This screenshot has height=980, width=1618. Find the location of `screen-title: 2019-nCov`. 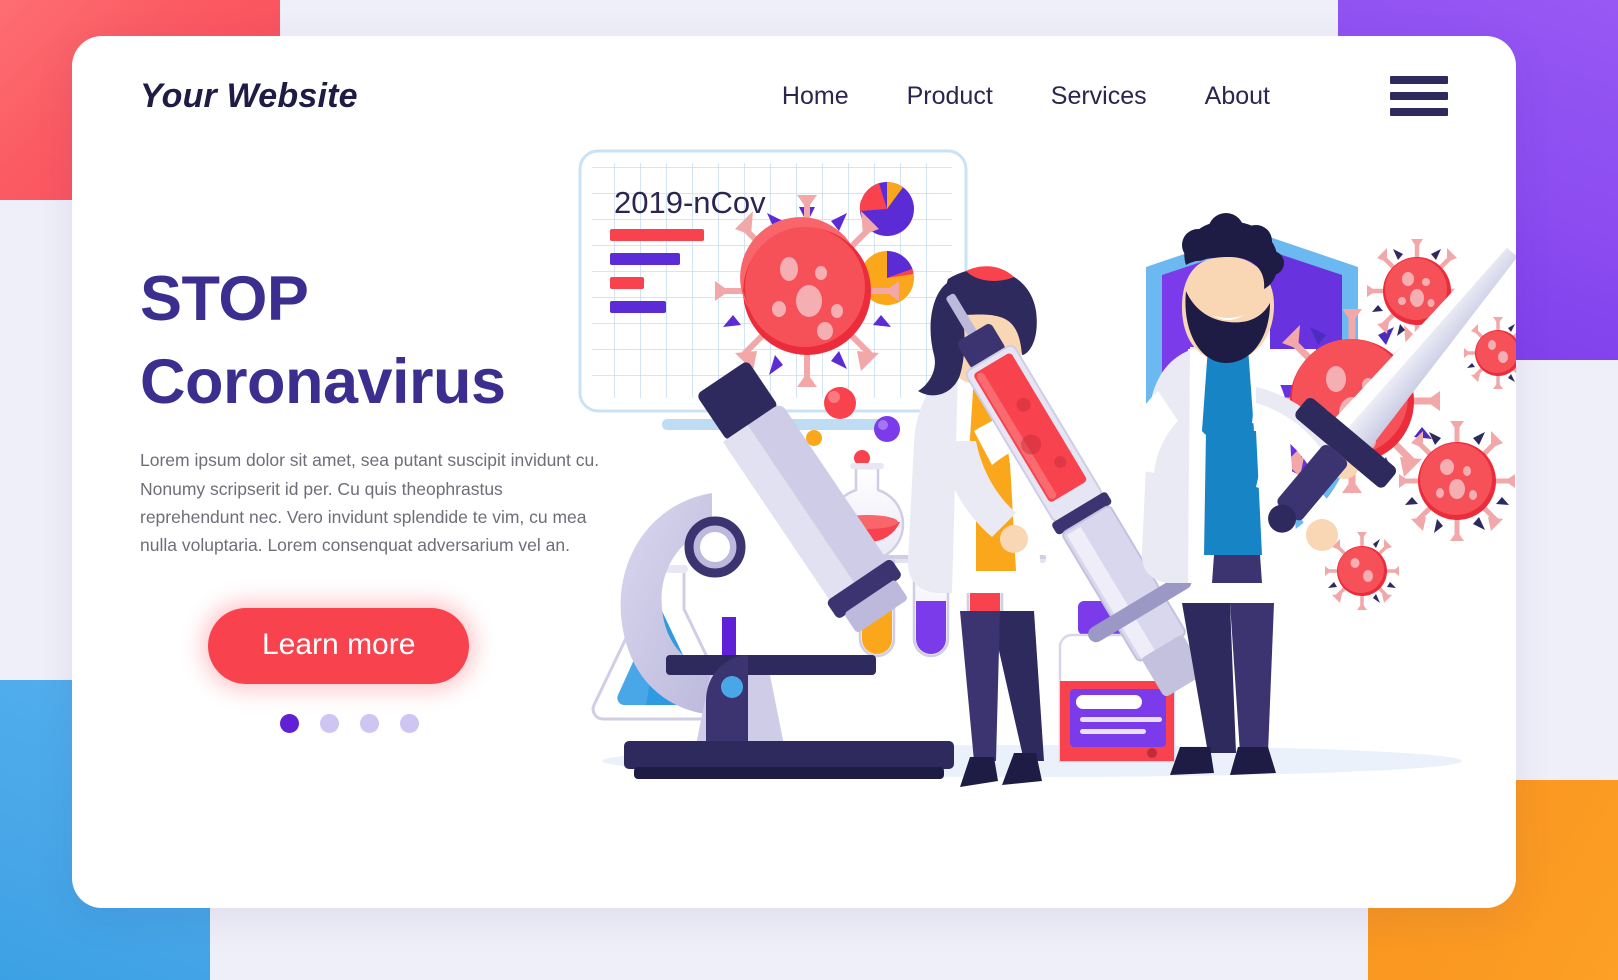

screen-title: 2019-nCov is located at coordinates (690, 202).